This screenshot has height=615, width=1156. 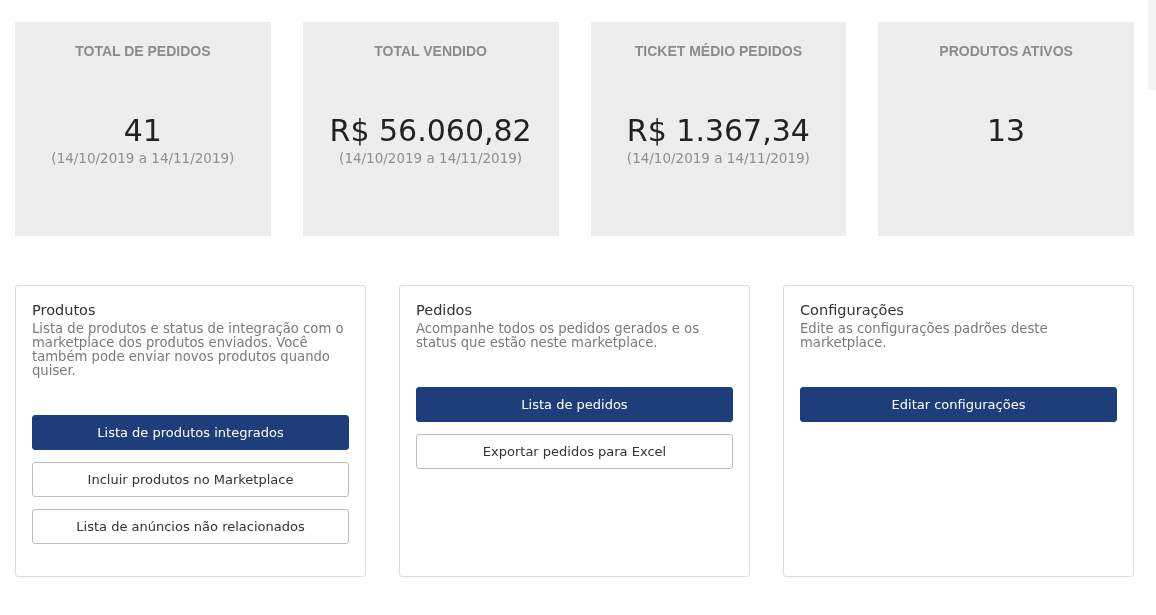 I want to click on panel-description: Lista de produtos e status de integração com o marketplace dos produtos enviados. Você também pode enviar novos produtos quando quiser., so click(x=188, y=350).